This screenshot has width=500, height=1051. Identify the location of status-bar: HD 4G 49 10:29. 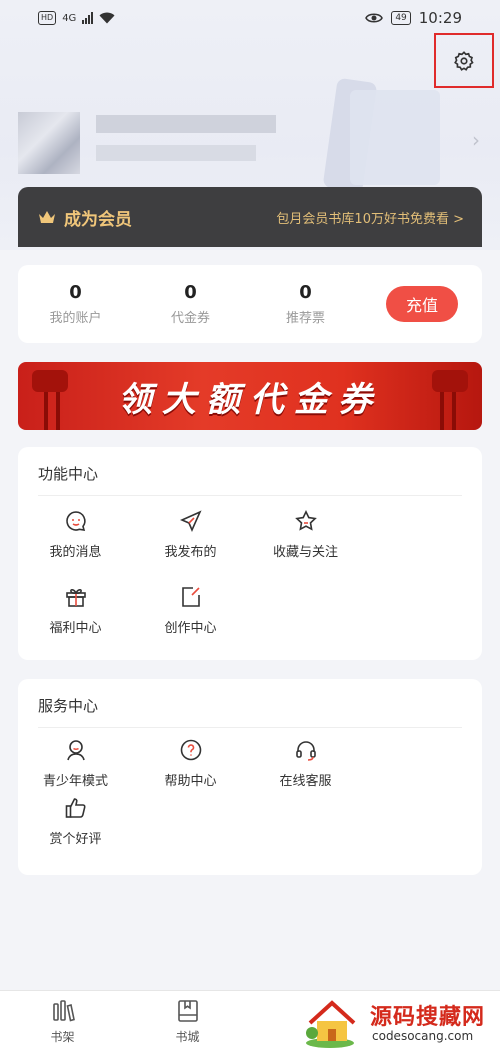
(250, 18).